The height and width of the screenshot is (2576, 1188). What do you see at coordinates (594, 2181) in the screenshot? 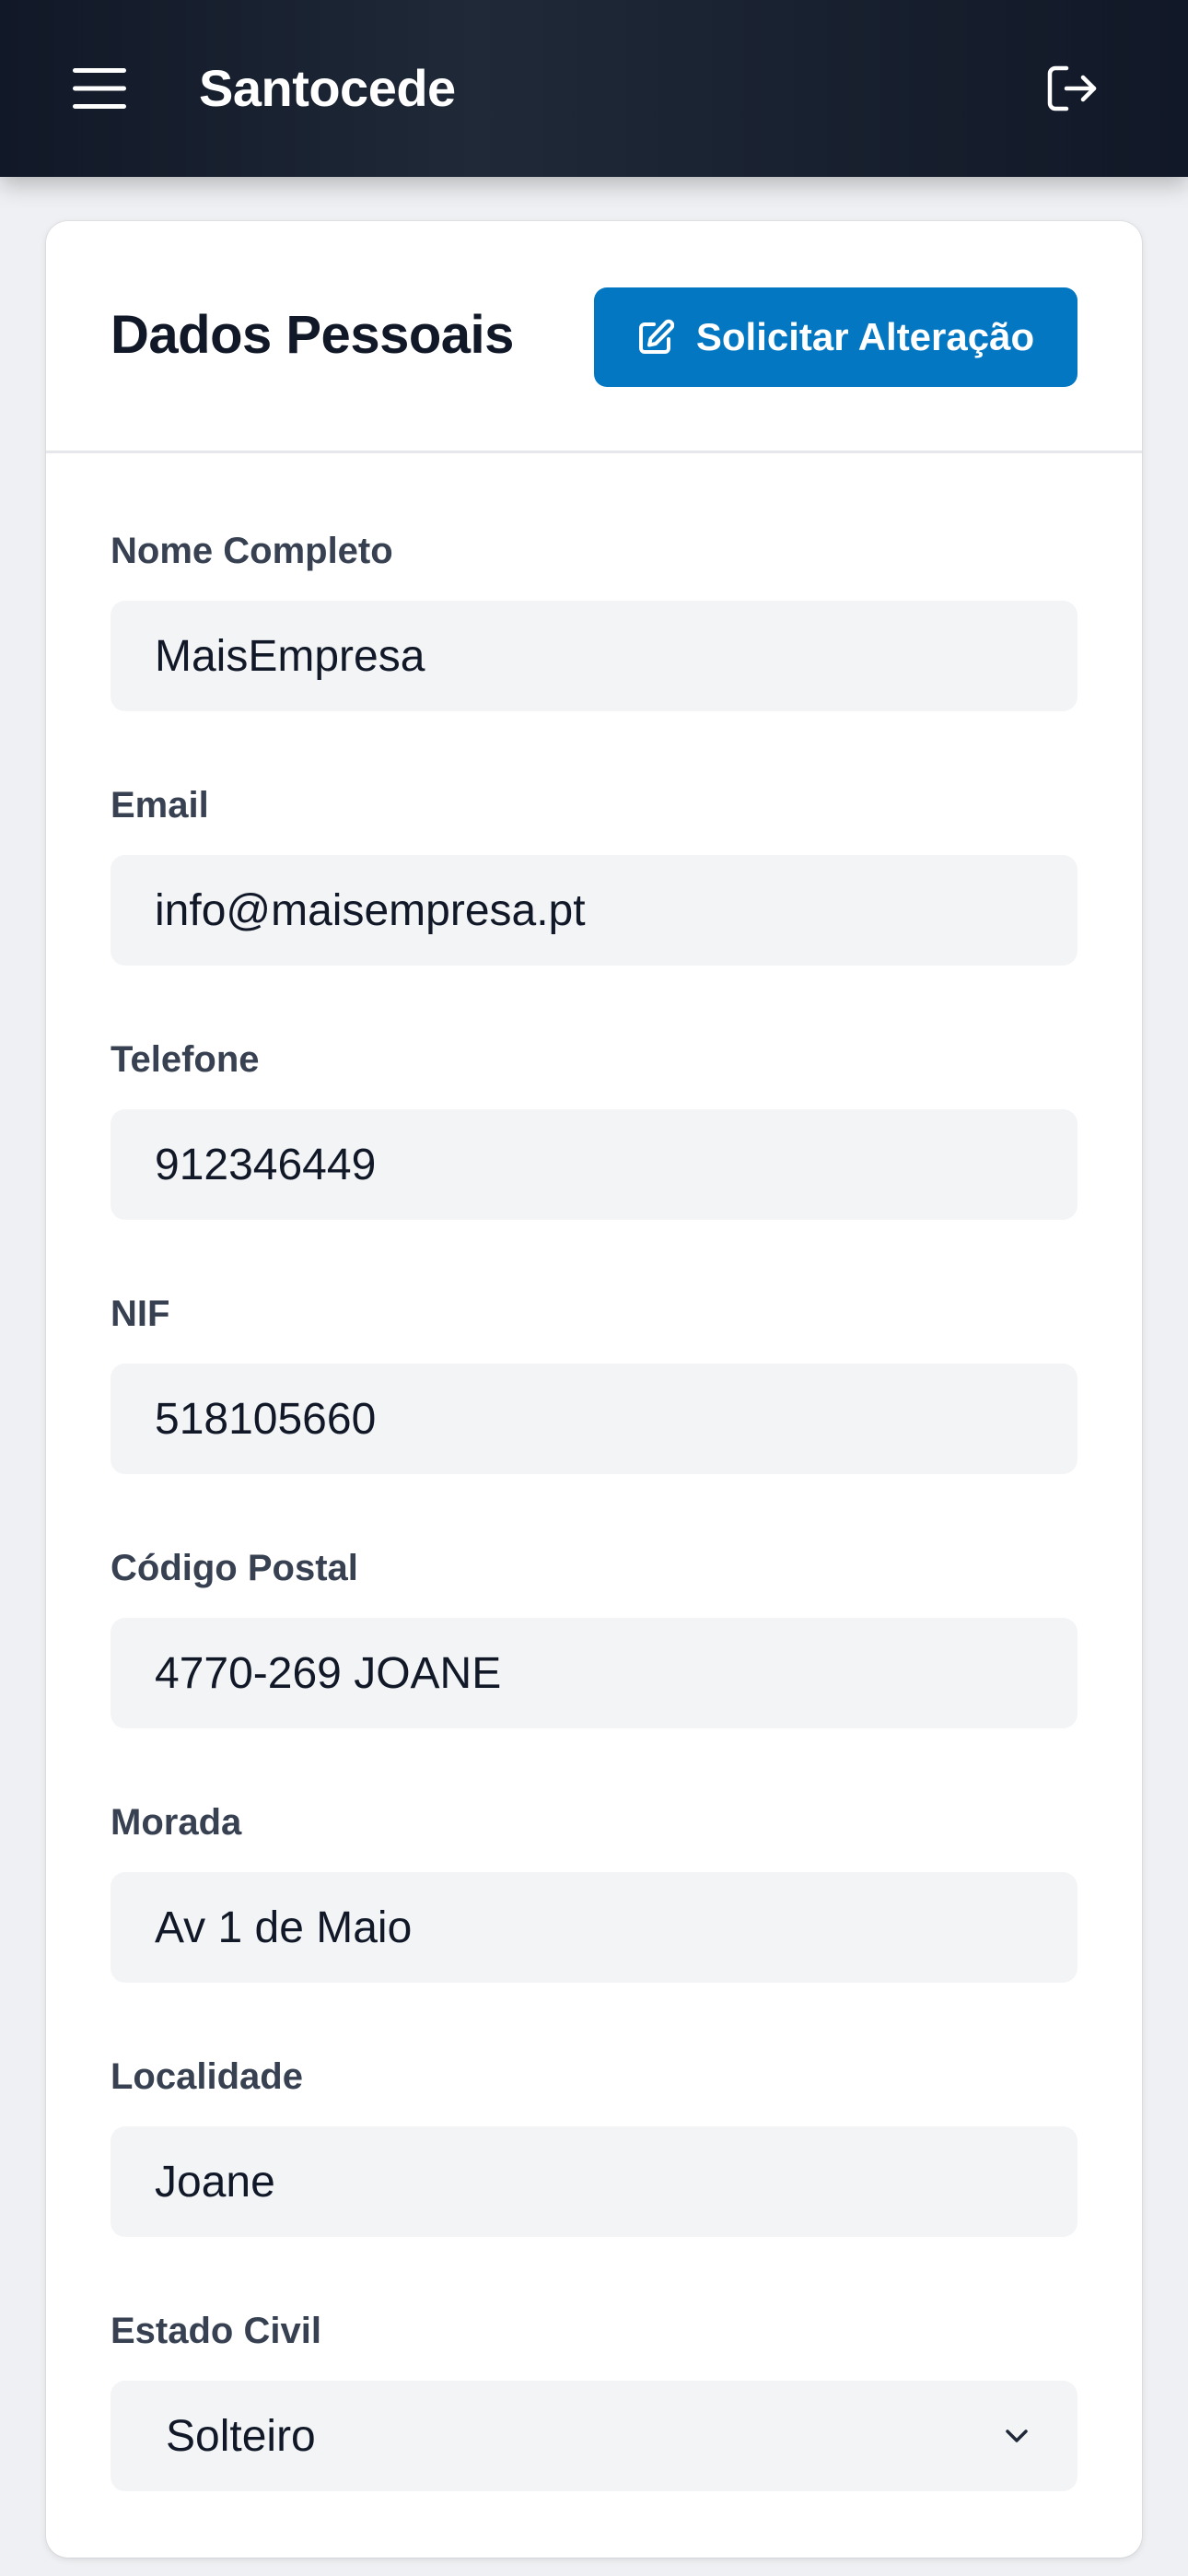
I see `localidade-field: Joane` at bounding box center [594, 2181].